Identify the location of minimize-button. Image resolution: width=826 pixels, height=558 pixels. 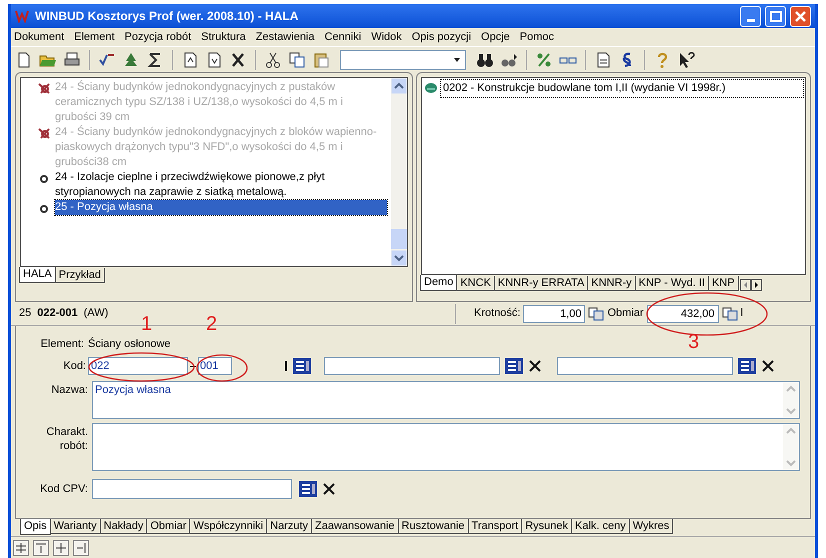
(750, 16).